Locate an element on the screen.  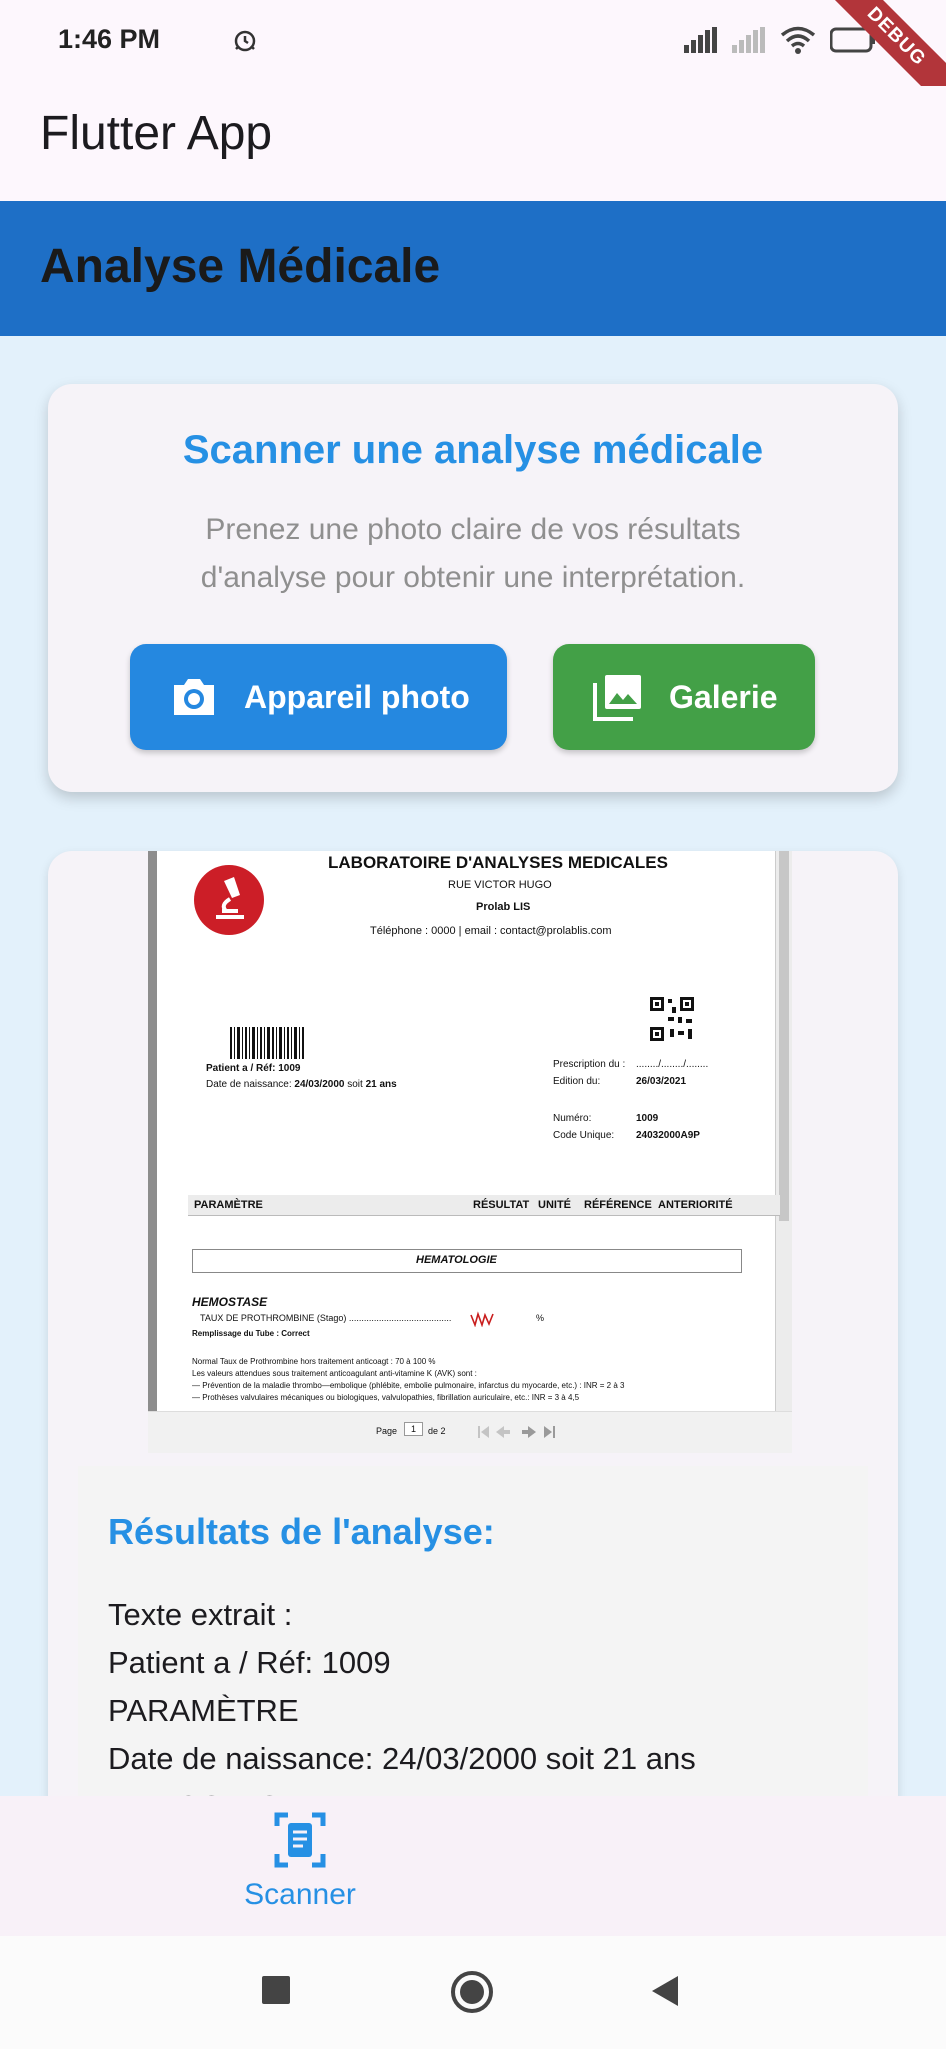
col-unite: UNITÉ is located at coordinates (554, 1205).